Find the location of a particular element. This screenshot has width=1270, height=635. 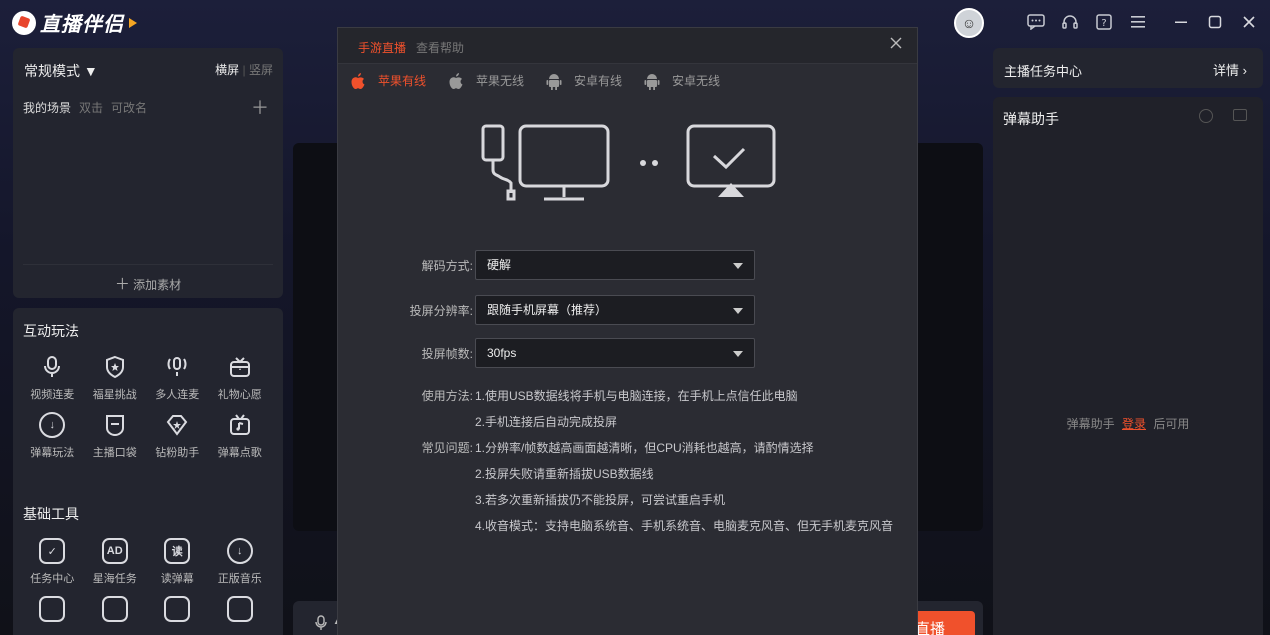

house-icon is located at coordinates (114, 609).